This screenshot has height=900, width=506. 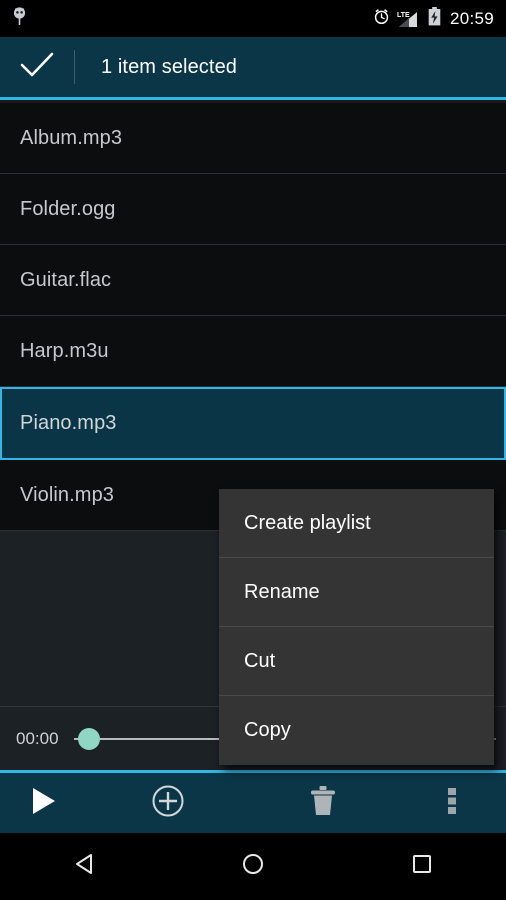 I want to click on menu-item-rename: Rename, so click(x=356, y=592).